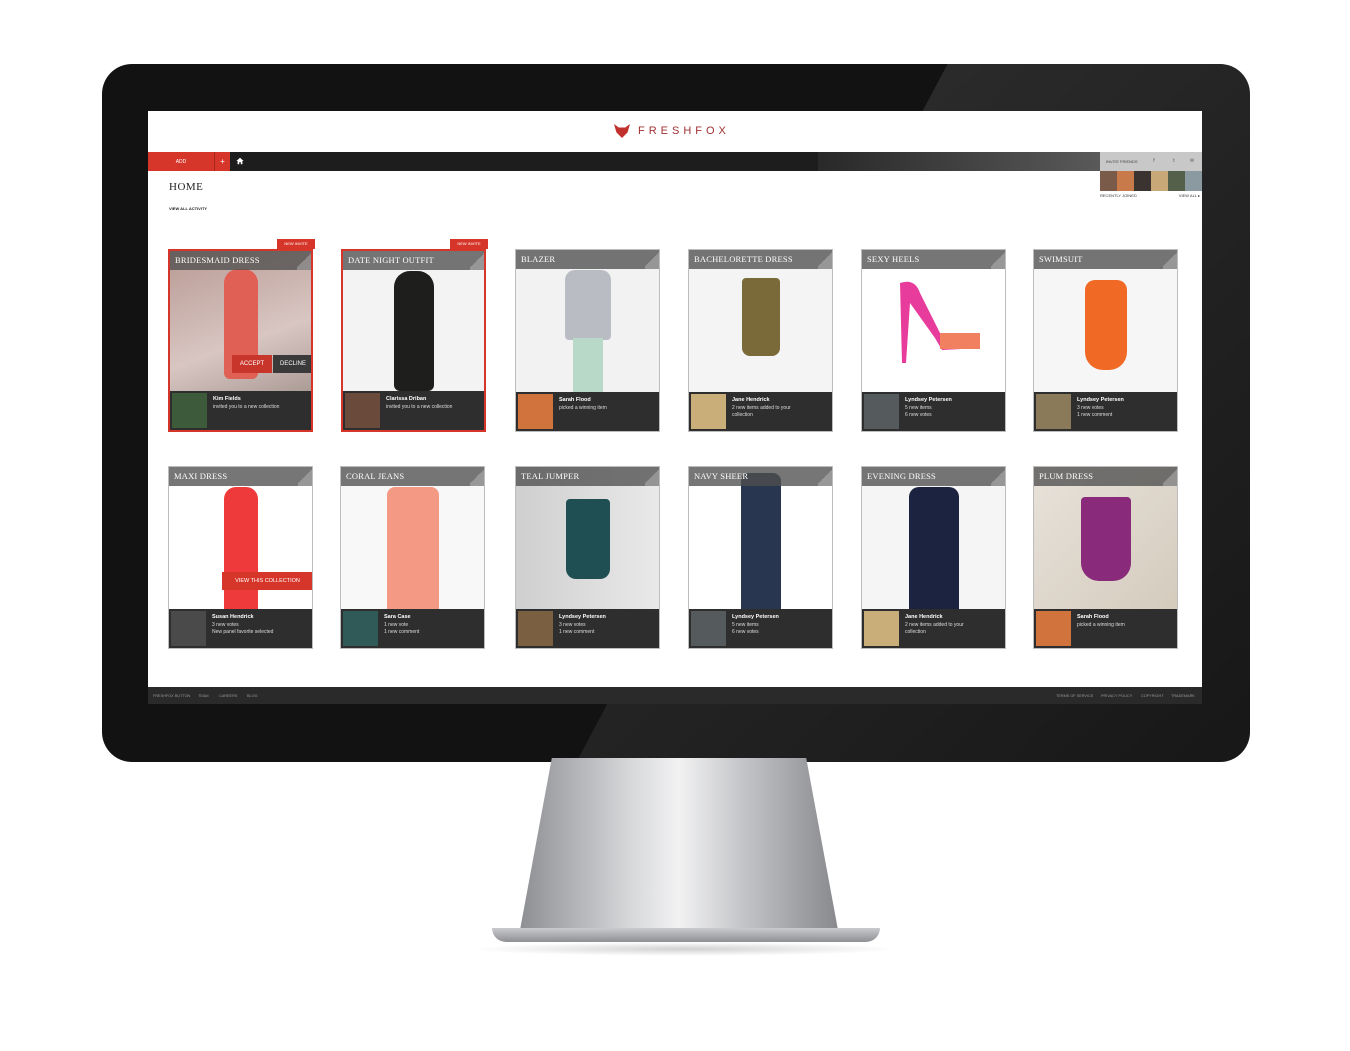 The height and width of the screenshot is (1051, 1350). I want to click on logo-text: FRESHFOX, so click(684, 131).